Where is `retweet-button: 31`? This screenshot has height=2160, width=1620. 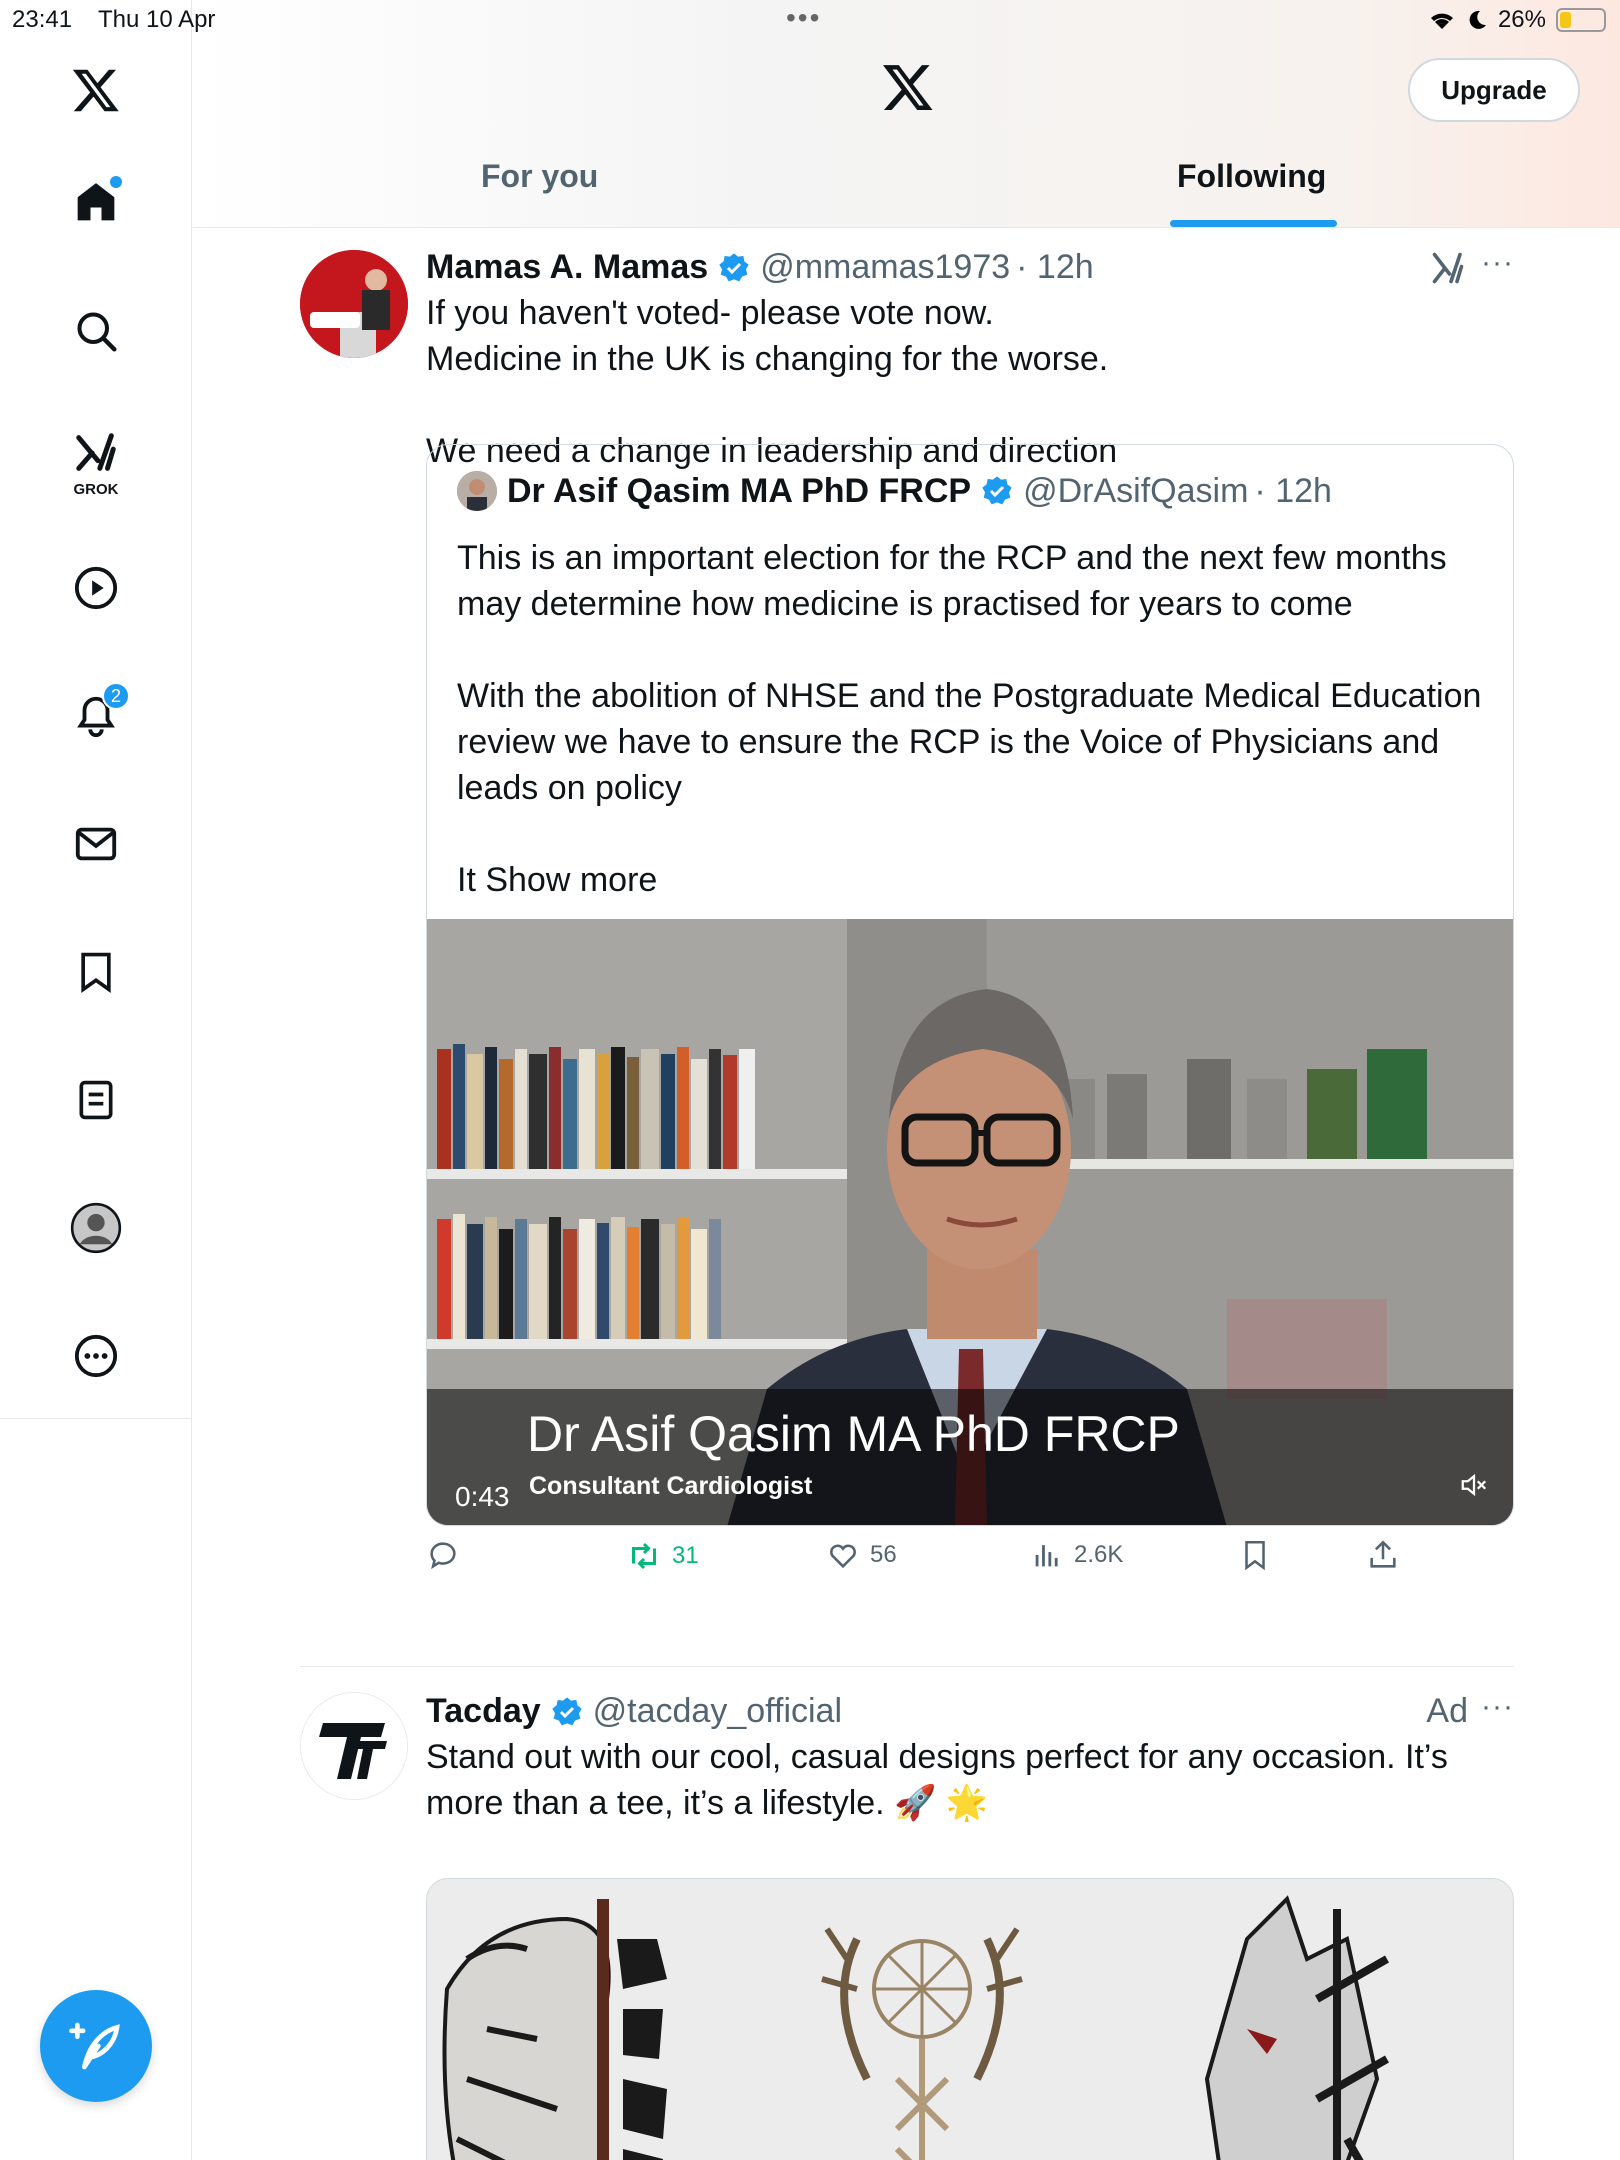
retweet-button: 31 is located at coordinates (662, 1556).